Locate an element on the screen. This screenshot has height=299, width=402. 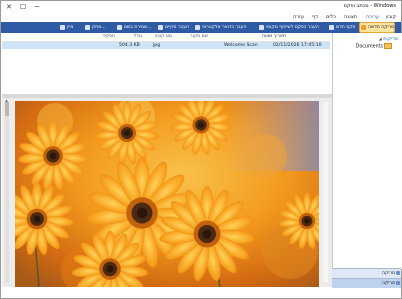
maximize-button: ☐ is located at coordinates (23, 7).